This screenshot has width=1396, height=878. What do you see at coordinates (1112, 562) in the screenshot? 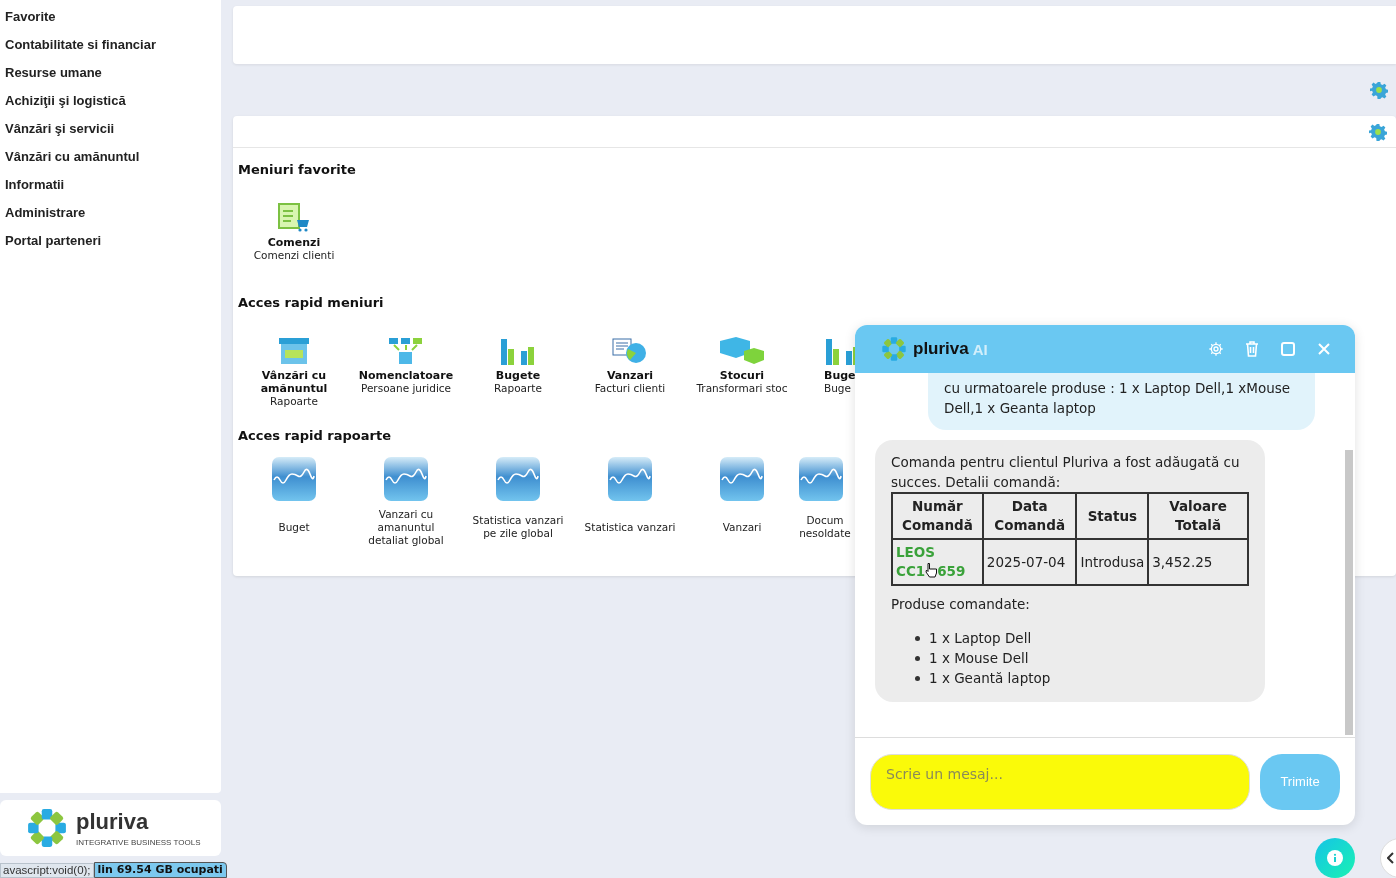
I see `table-cell: Introdusa` at bounding box center [1112, 562].